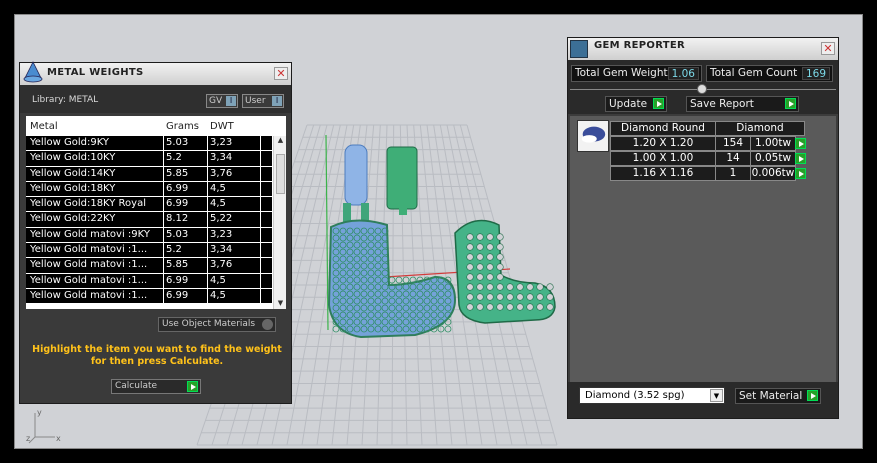 The height and width of the screenshot is (463, 877). I want to click on gem-weight-cell: 0.006tw, so click(773, 173).